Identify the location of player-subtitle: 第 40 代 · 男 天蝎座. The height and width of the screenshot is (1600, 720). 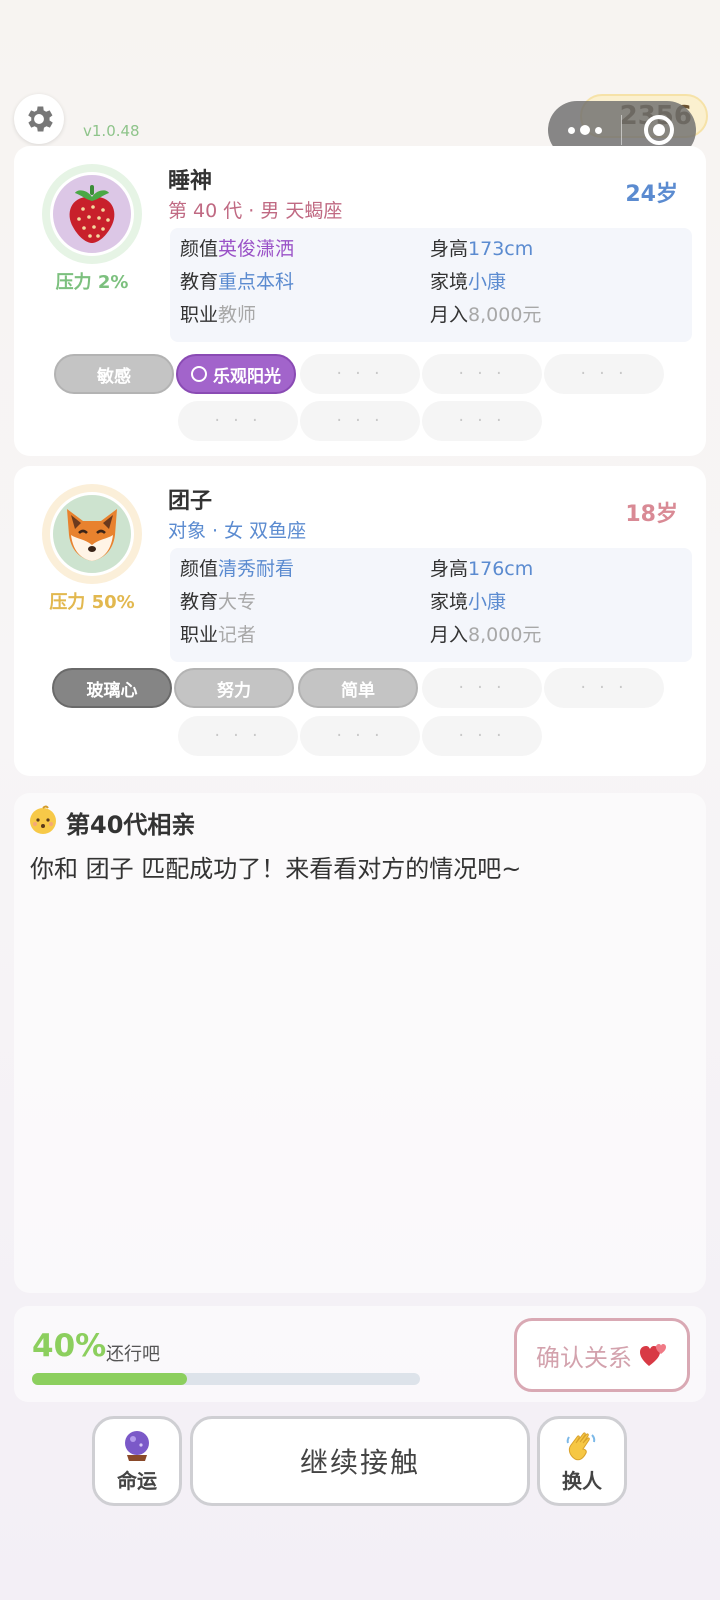
(255, 211).